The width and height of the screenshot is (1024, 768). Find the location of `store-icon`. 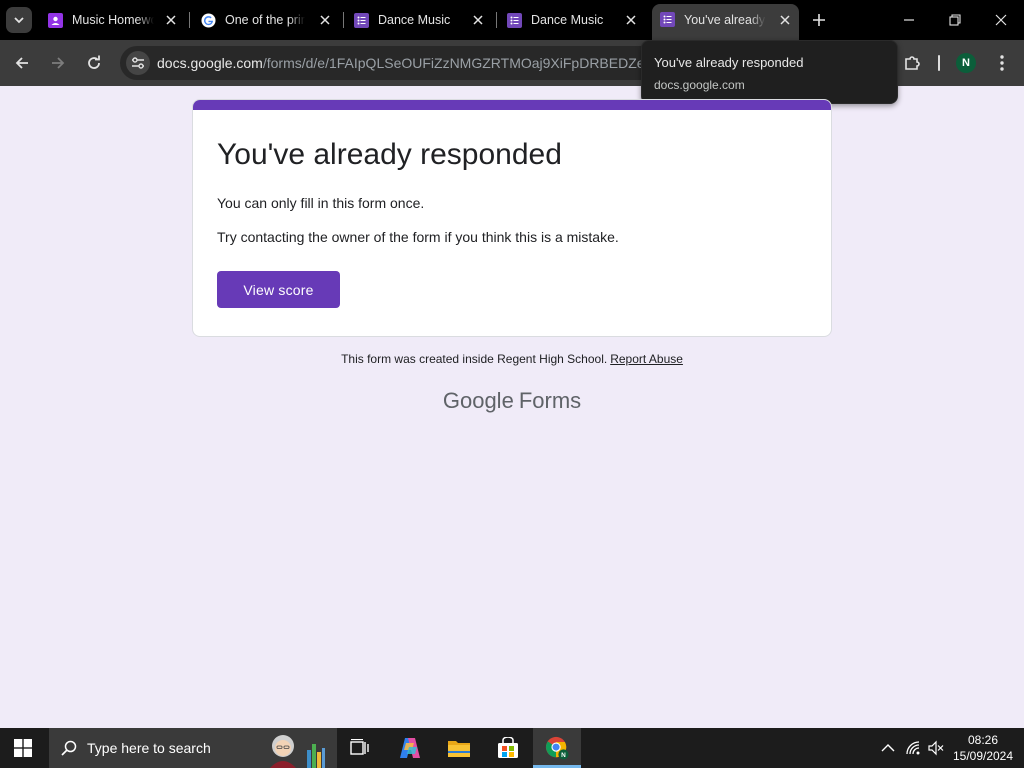

store-icon is located at coordinates (508, 747).